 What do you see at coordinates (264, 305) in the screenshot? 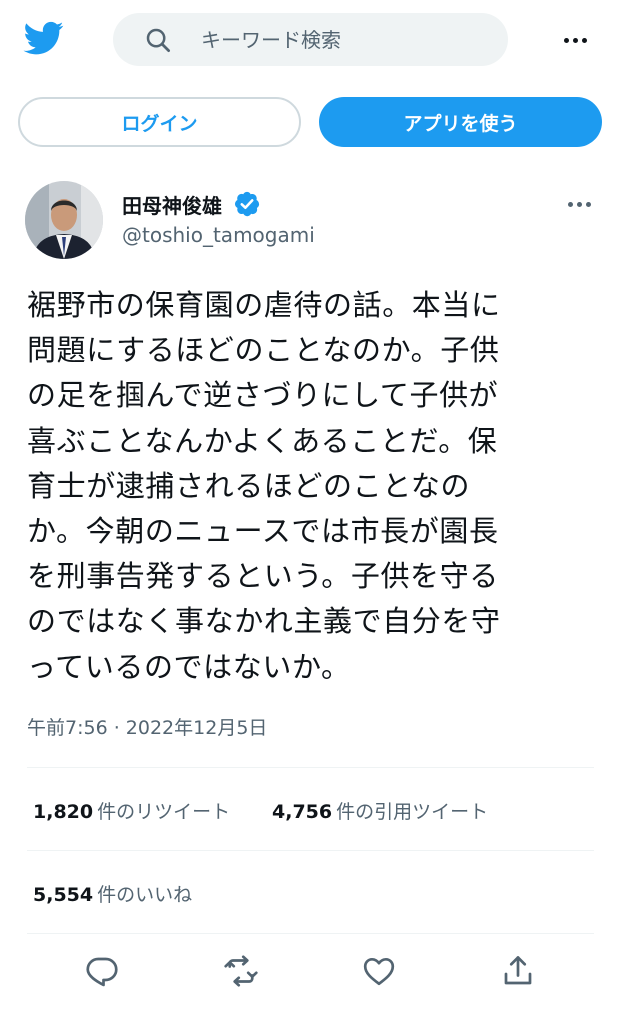
I see `tweet-text-line: 裾野市の保育園の虐待の話。本当に` at bounding box center [264, 305].